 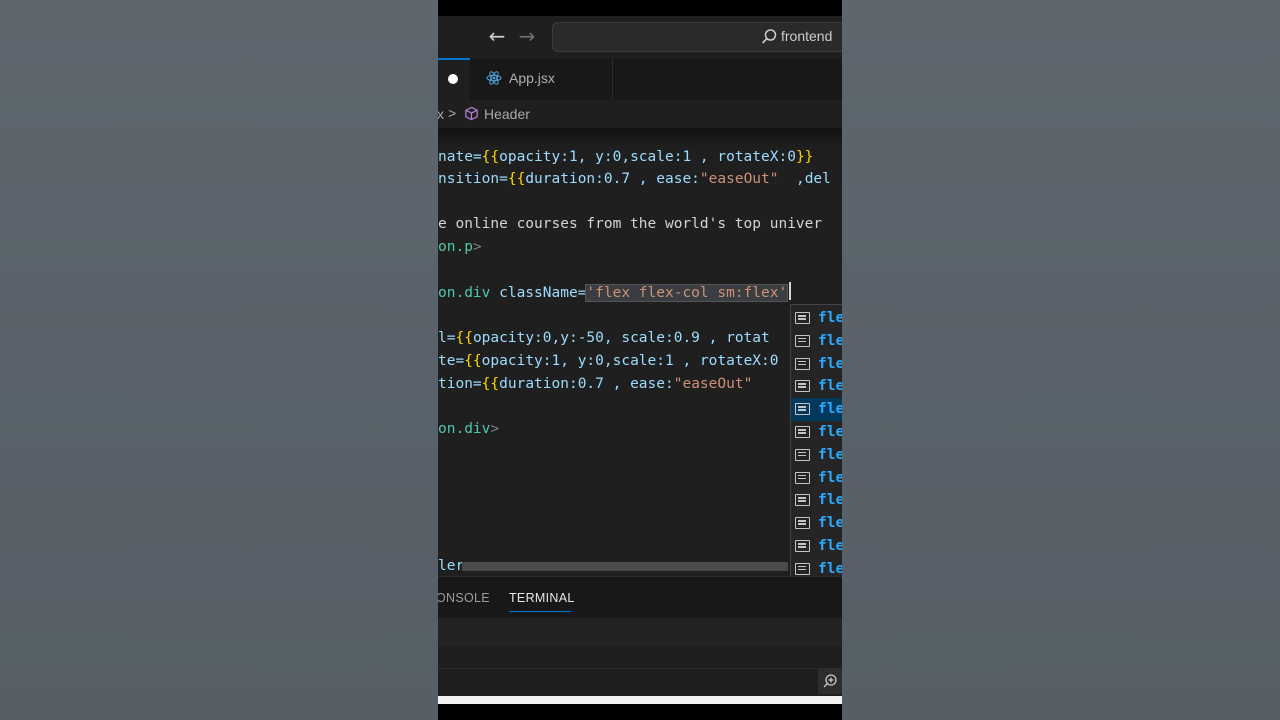 I want to click on autocomplete-suggestion-list: fle fle fle fle fle fle fle fle fle fle fle fle, so click(x=816, y=440).